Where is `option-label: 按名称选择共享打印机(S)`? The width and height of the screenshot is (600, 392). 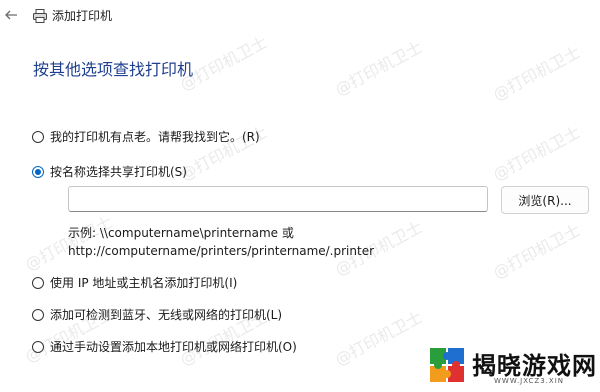 option-label: 按名称选择共享打印机(S) is located at coordinates (118, 172).